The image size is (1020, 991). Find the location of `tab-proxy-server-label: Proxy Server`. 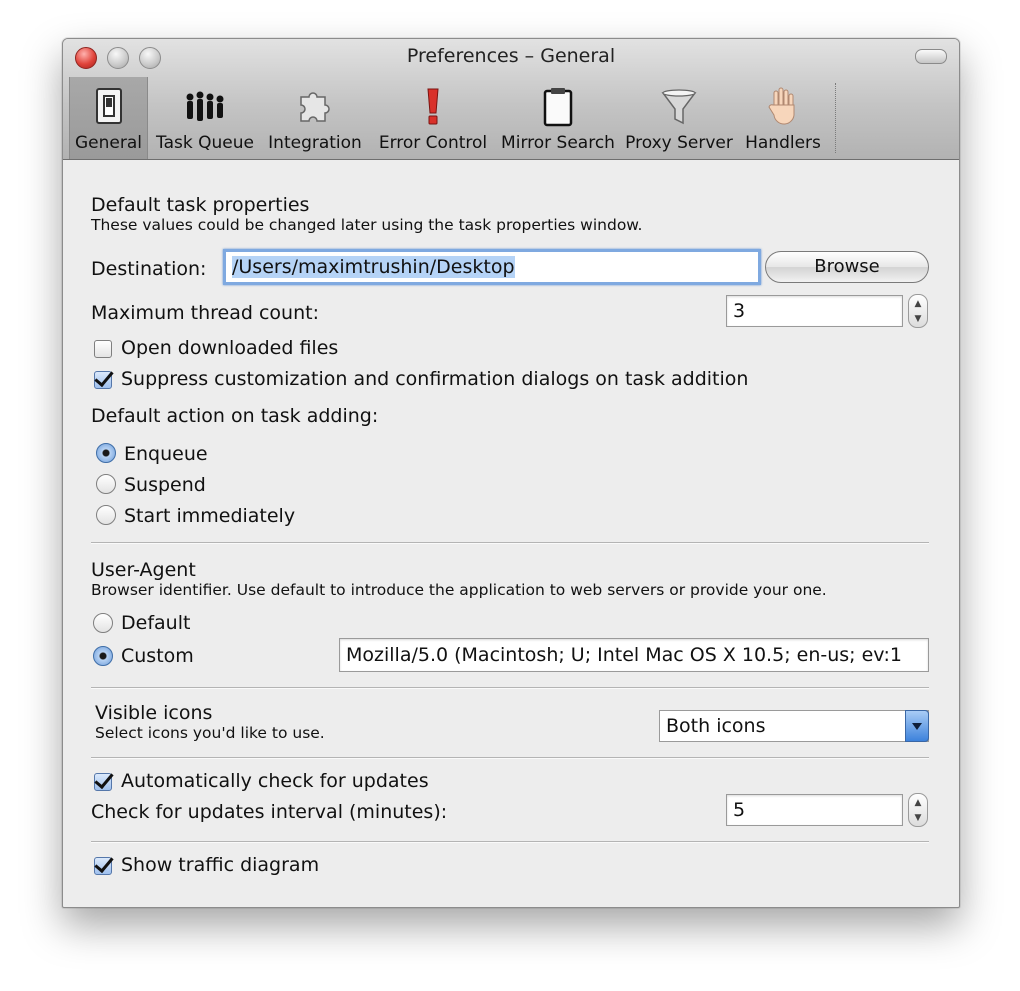

tab-proxy-server-label: Proxy Server is located at coordinates (679, 143).